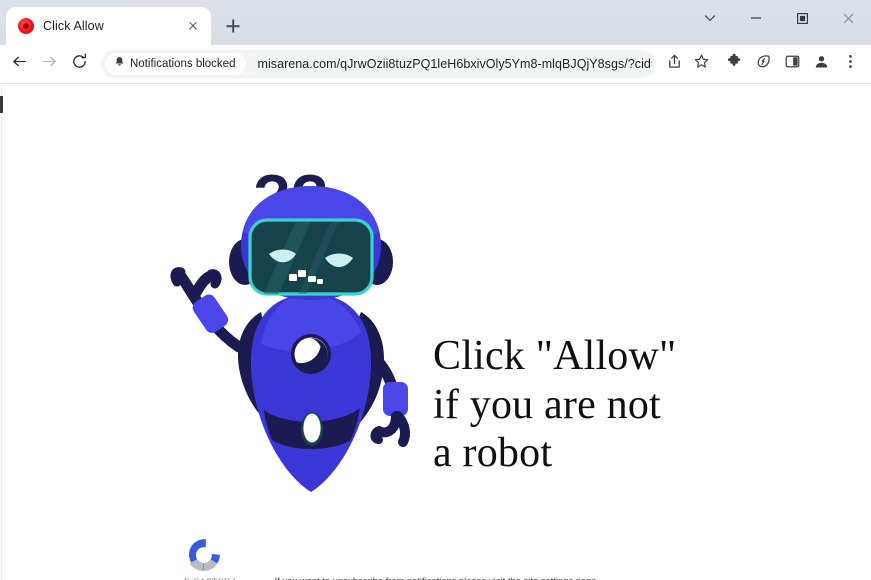 The image size is (871, 580). I want to click on share-button, so click(674, 64).